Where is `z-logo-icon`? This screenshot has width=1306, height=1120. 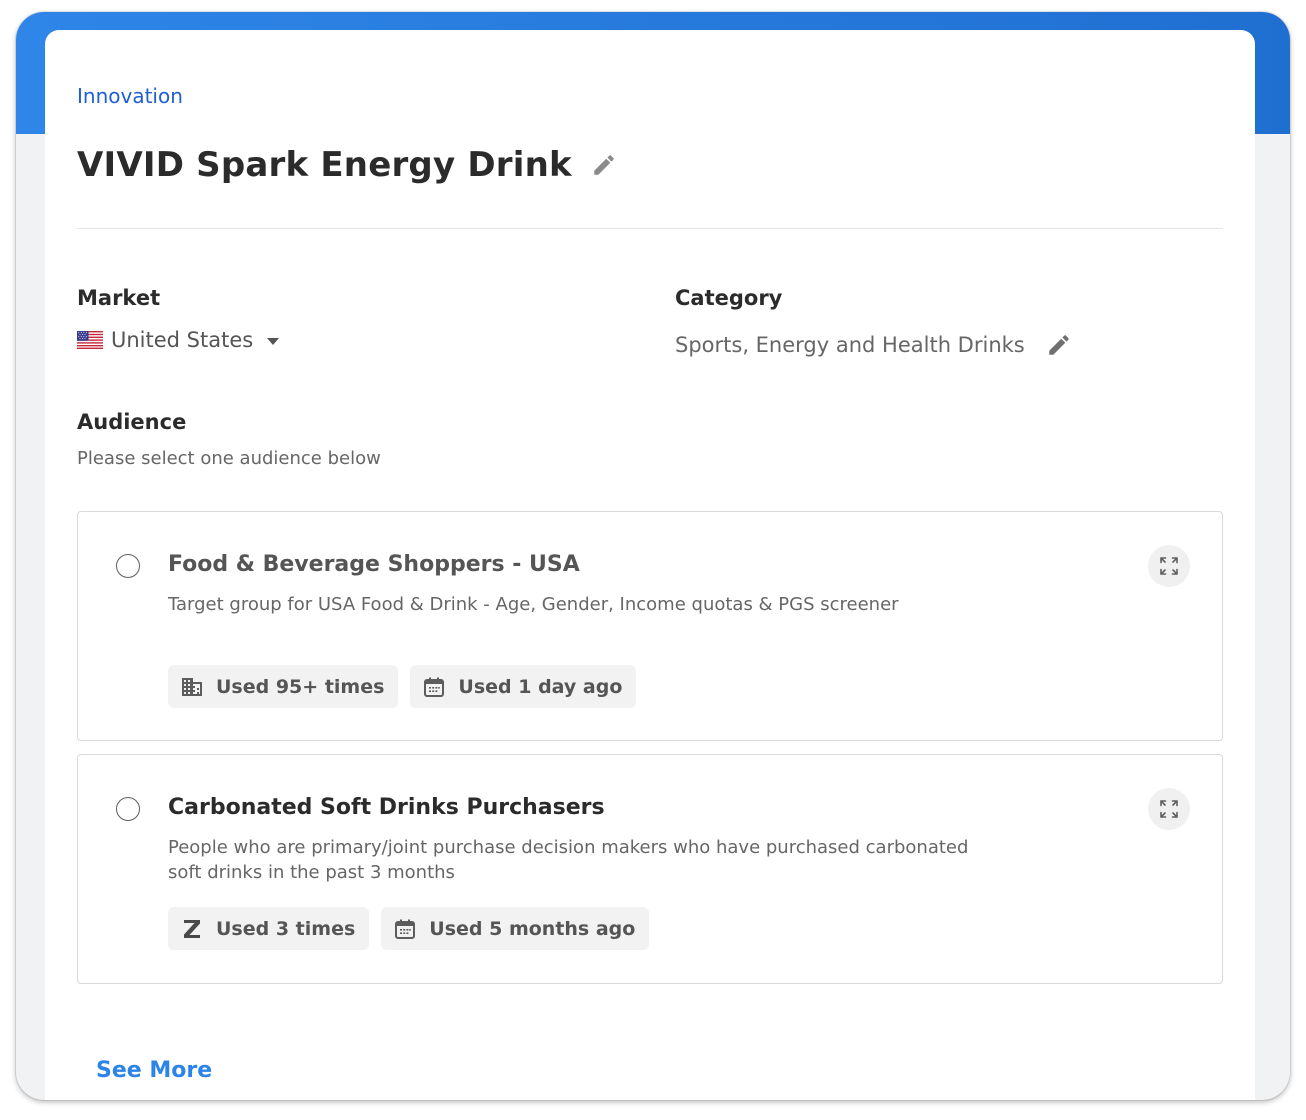
z-logo-icon is located at coordinates (192, 928).